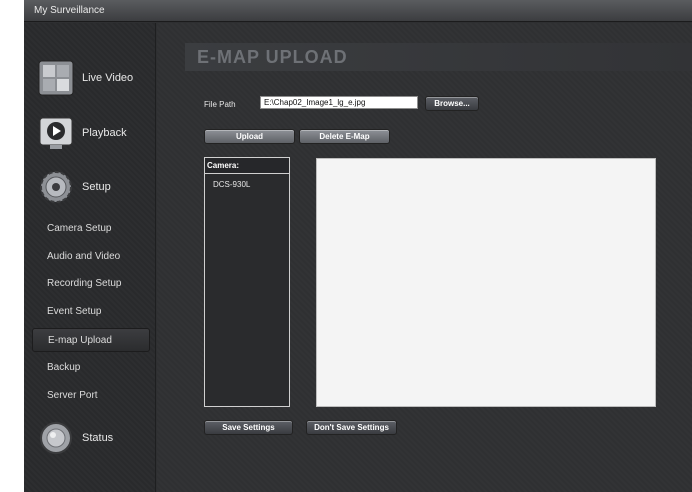 This screenshot has width=692, height=492. Describe the element at coordinates (56, 438) in the screenshot. I see `status-icon` at that location.